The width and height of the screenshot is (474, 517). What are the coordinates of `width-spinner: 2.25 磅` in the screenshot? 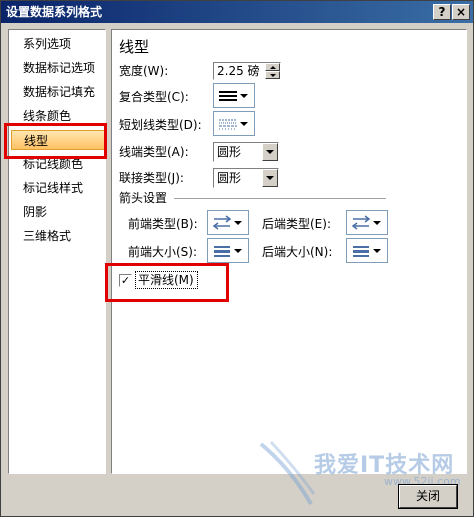 It's located at (247, 71).